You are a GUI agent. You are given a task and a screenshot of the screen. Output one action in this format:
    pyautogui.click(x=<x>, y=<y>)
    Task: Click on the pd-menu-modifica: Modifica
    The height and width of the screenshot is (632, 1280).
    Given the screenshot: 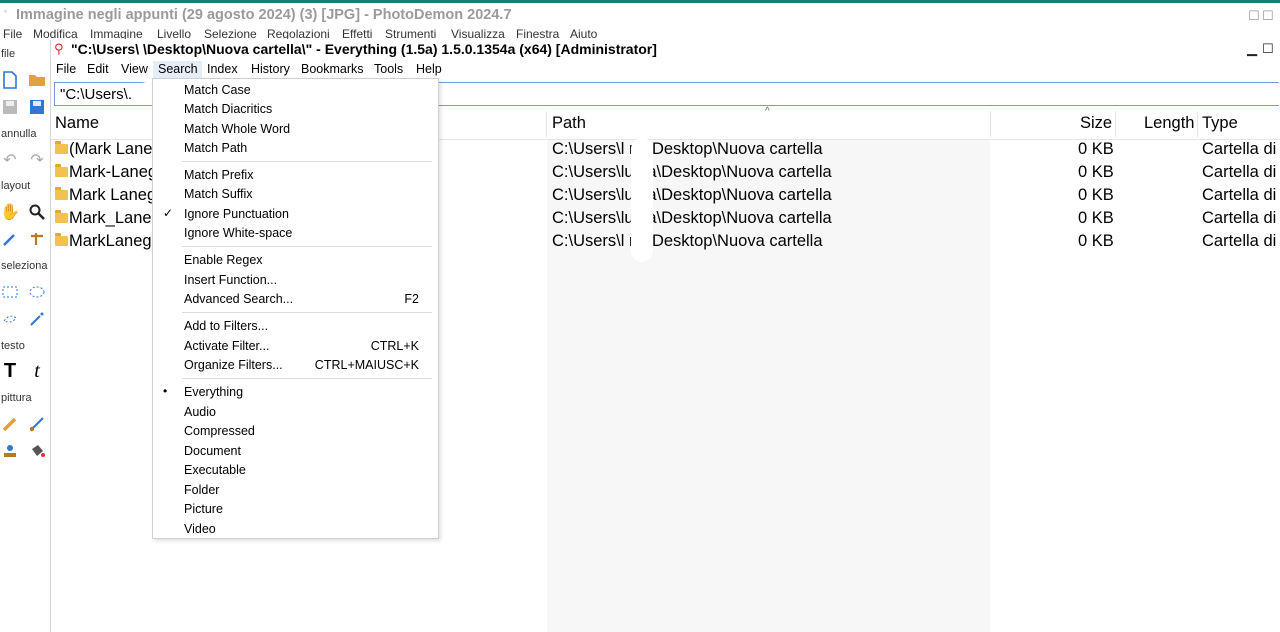 What is the action you would take?
    pyautogui.click(x=55, y=33)
    